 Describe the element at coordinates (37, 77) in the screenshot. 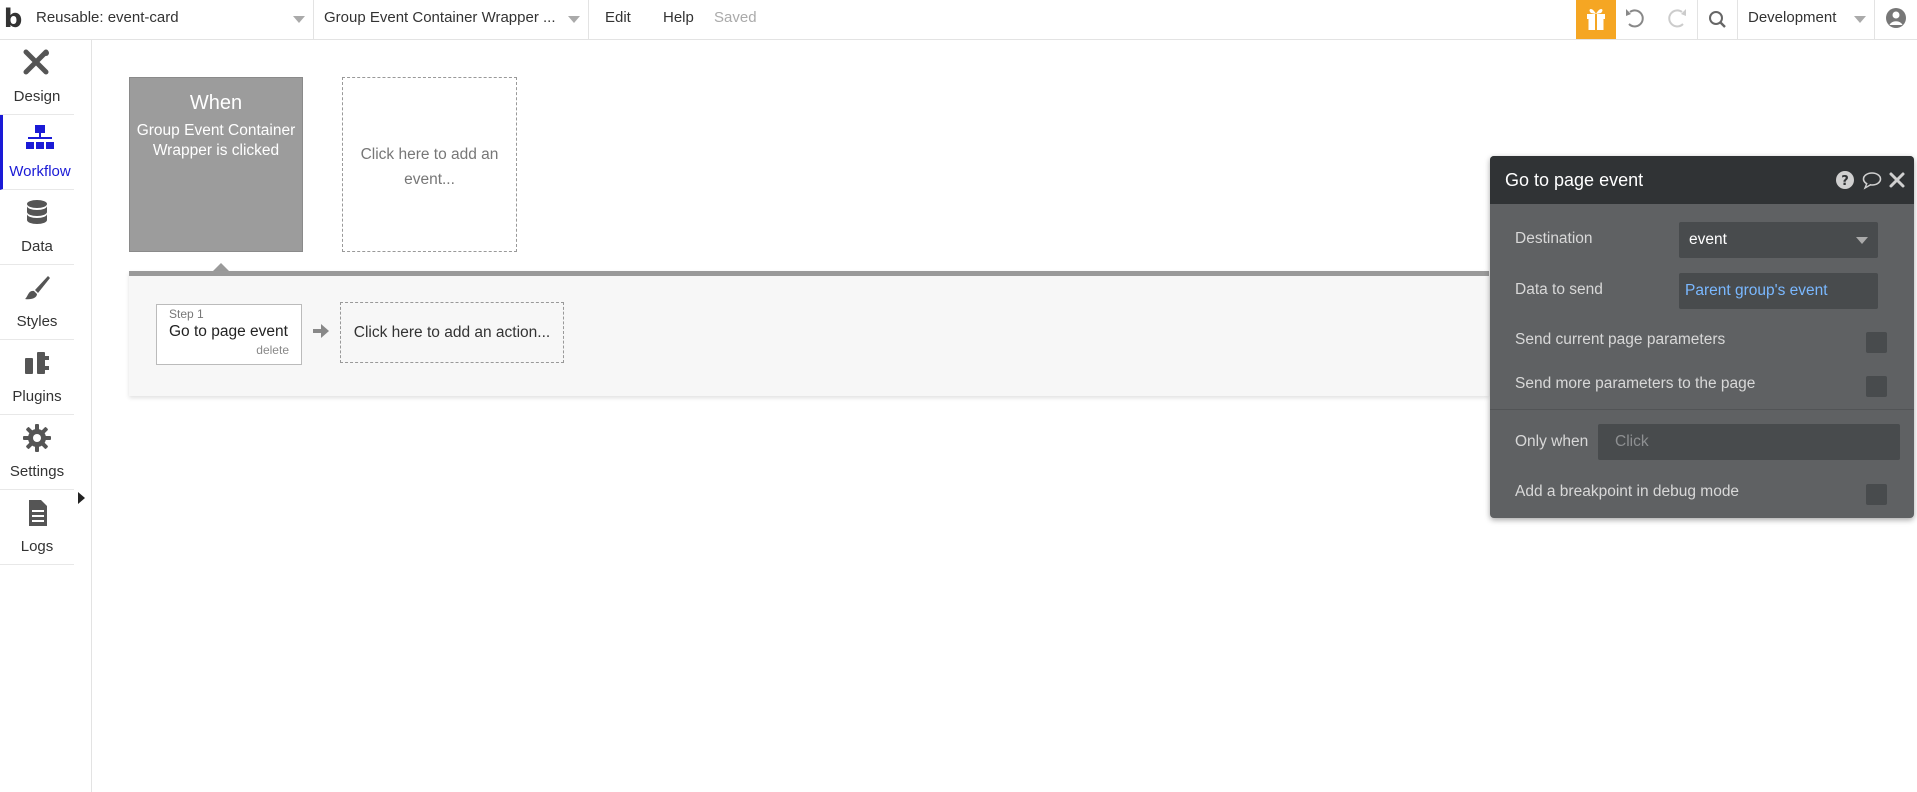

I see `sidebar-item-design: Design` at that location.